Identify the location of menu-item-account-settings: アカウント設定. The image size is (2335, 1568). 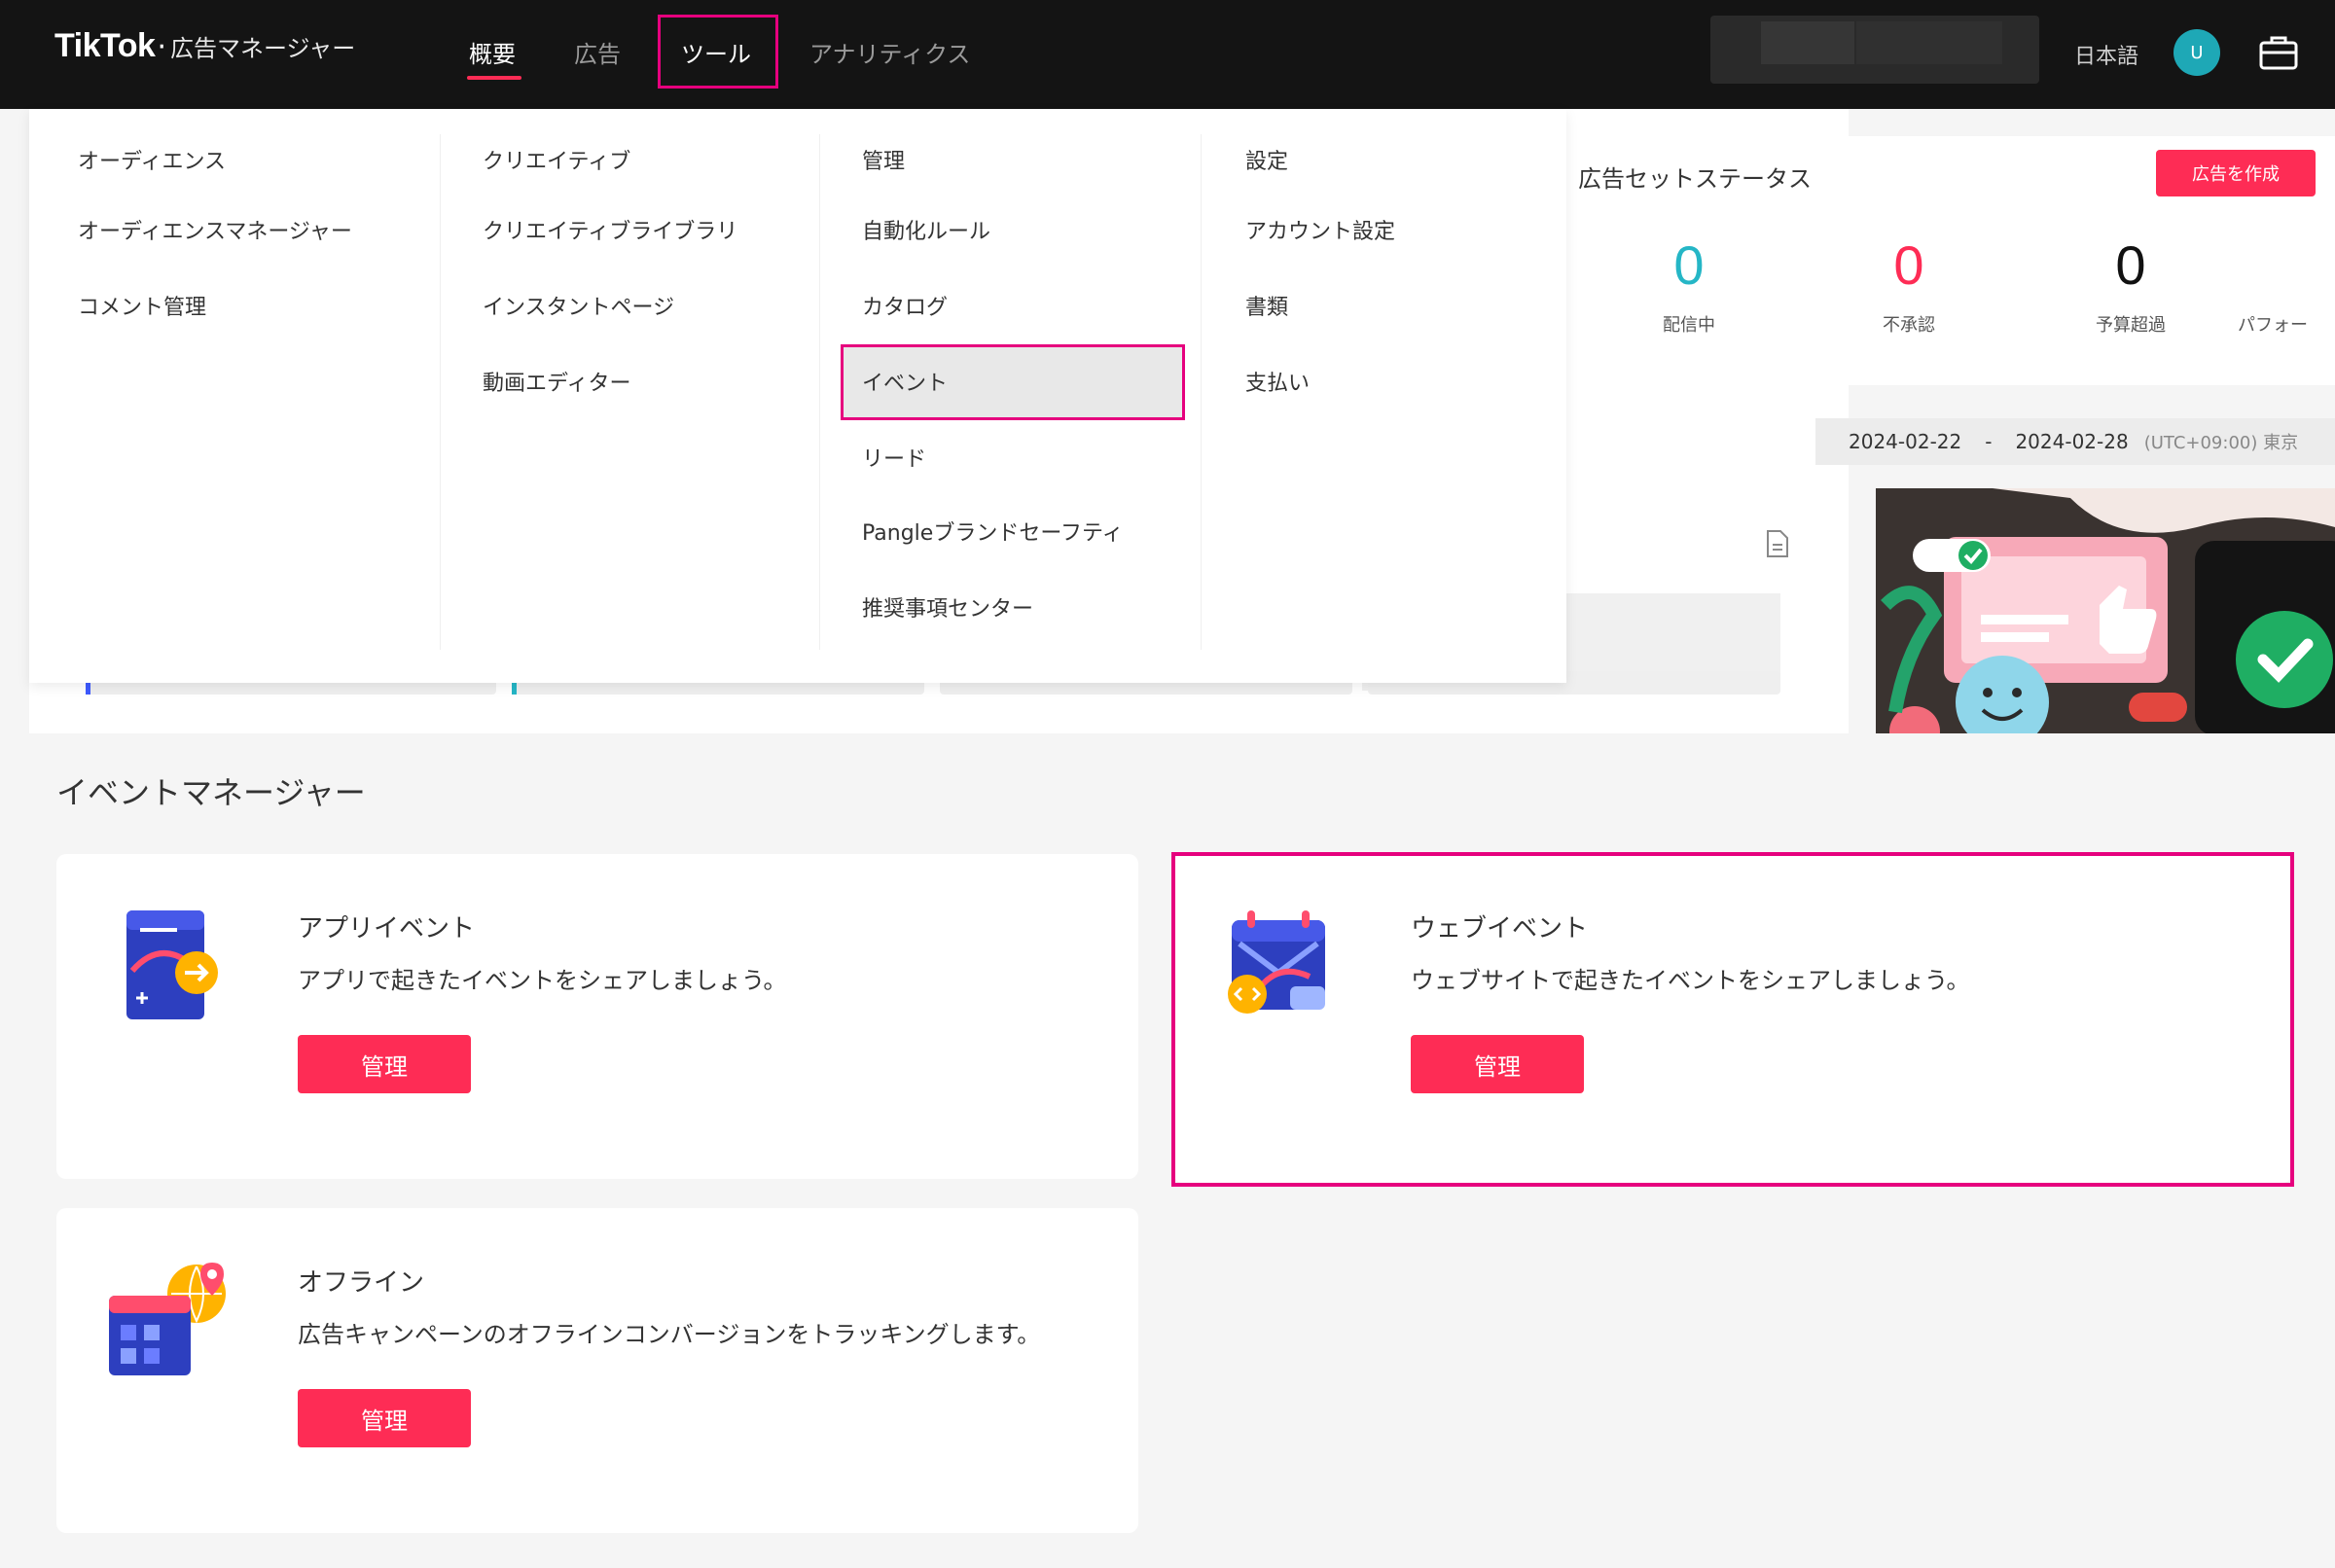
(1320, 229).